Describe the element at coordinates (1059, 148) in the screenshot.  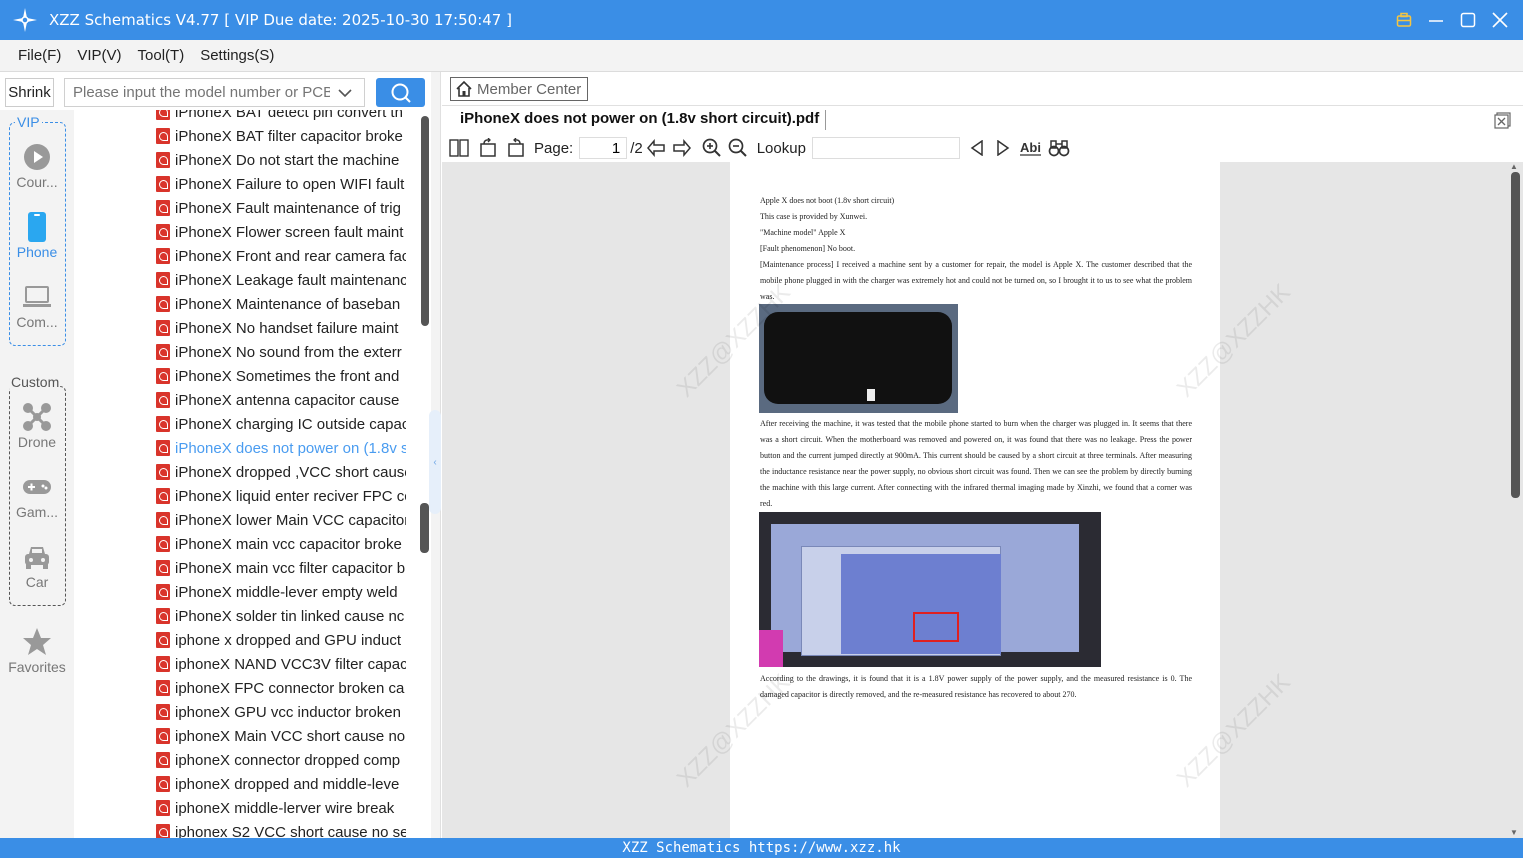
I see `binoculars-icon` at that location.